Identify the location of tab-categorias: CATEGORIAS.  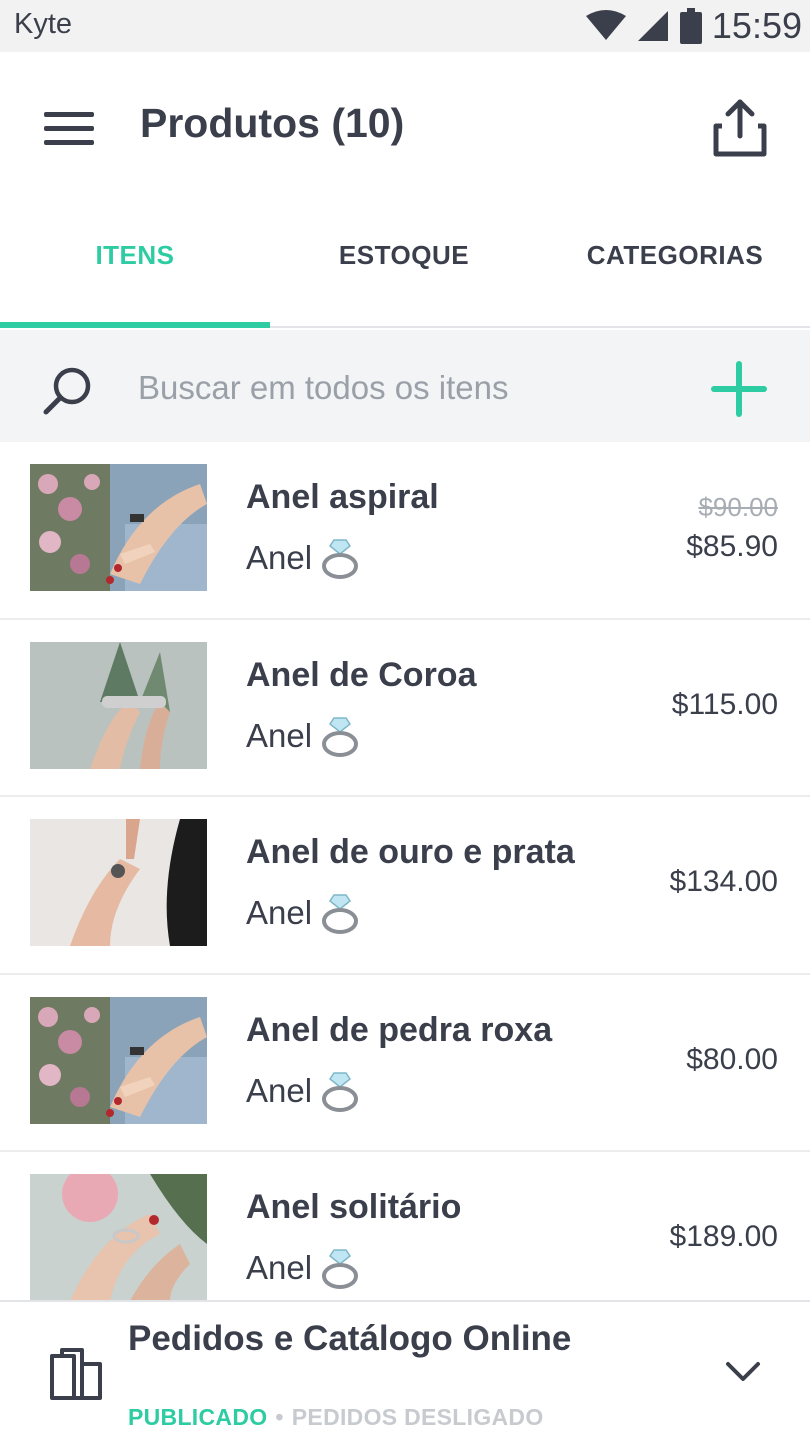
(675, 260).